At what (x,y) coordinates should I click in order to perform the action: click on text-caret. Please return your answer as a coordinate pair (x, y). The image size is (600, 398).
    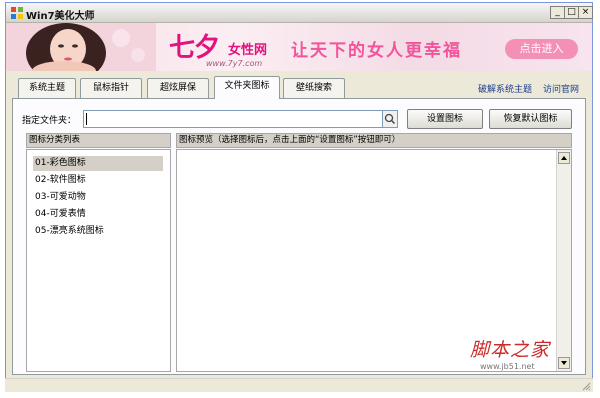
    Looking at the image, I should click on (86, 119).